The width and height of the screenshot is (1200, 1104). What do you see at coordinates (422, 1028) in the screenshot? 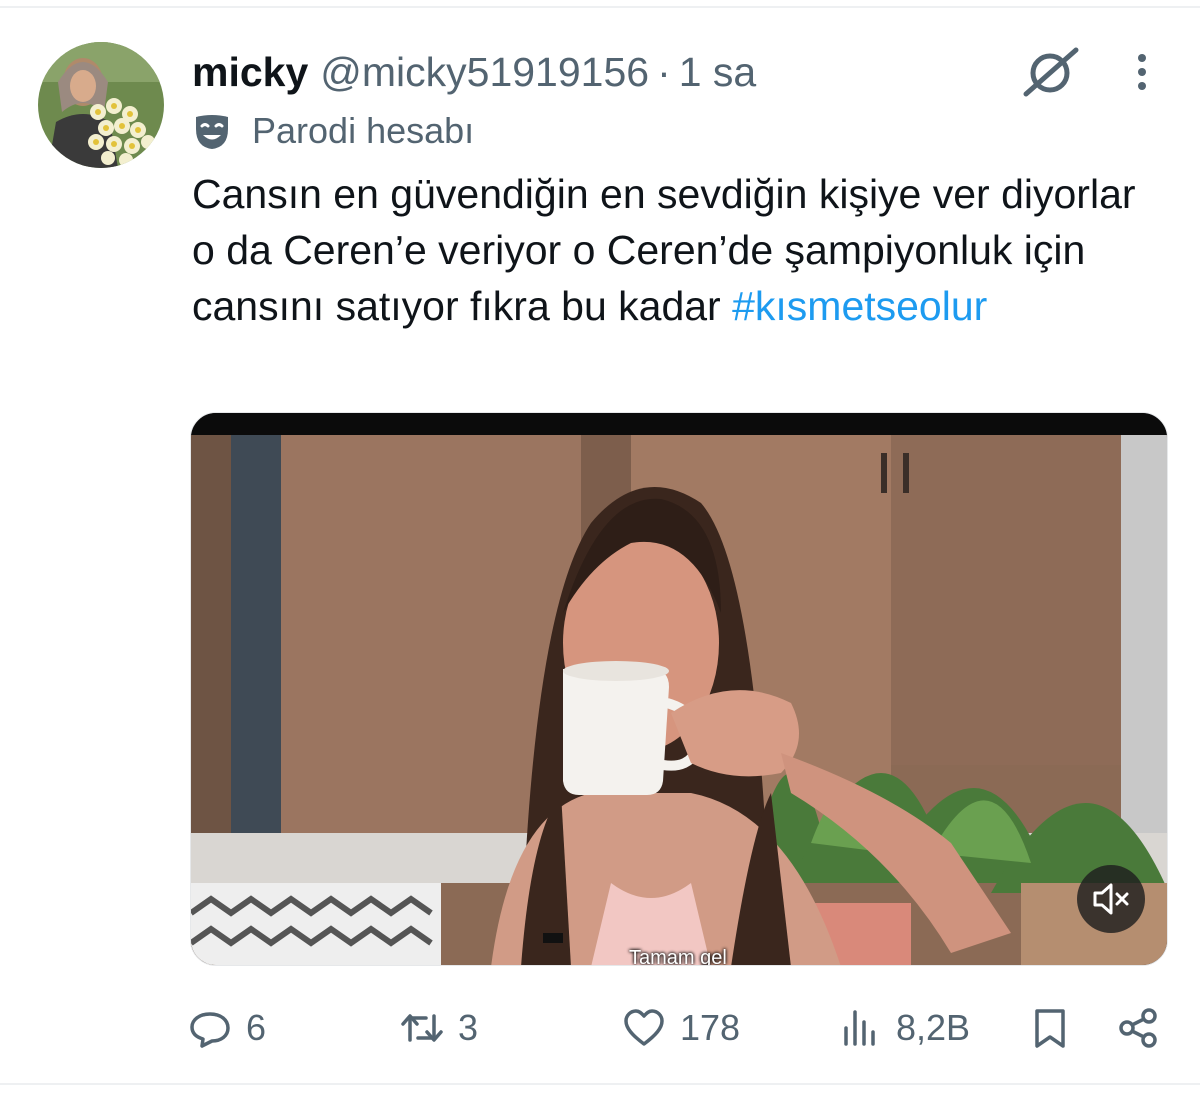
I see `retweet-icon` at bounding box center [422, 1028].